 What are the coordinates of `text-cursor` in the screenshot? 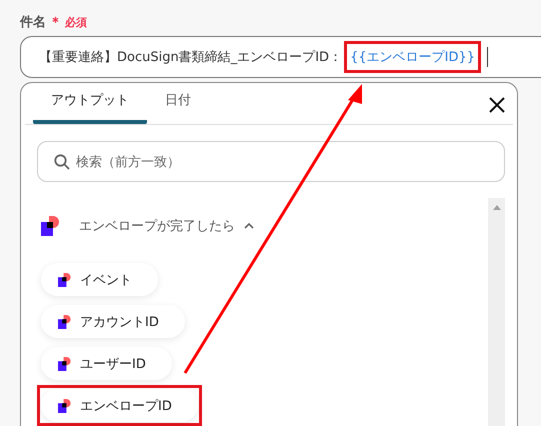 It's located at (487, 57).